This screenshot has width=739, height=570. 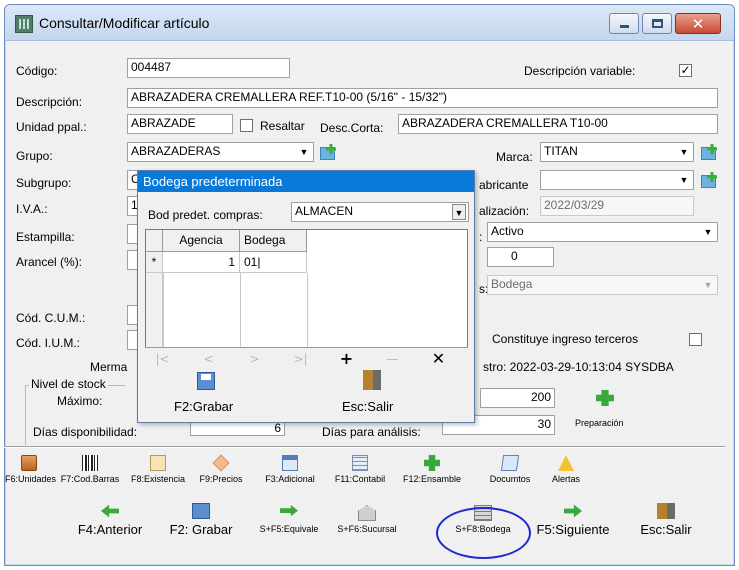 What do you see at coordinates (201, 241) in the screenshot?
I see `grid-header-agencia: Agencia` at bounding box center [201, 241].